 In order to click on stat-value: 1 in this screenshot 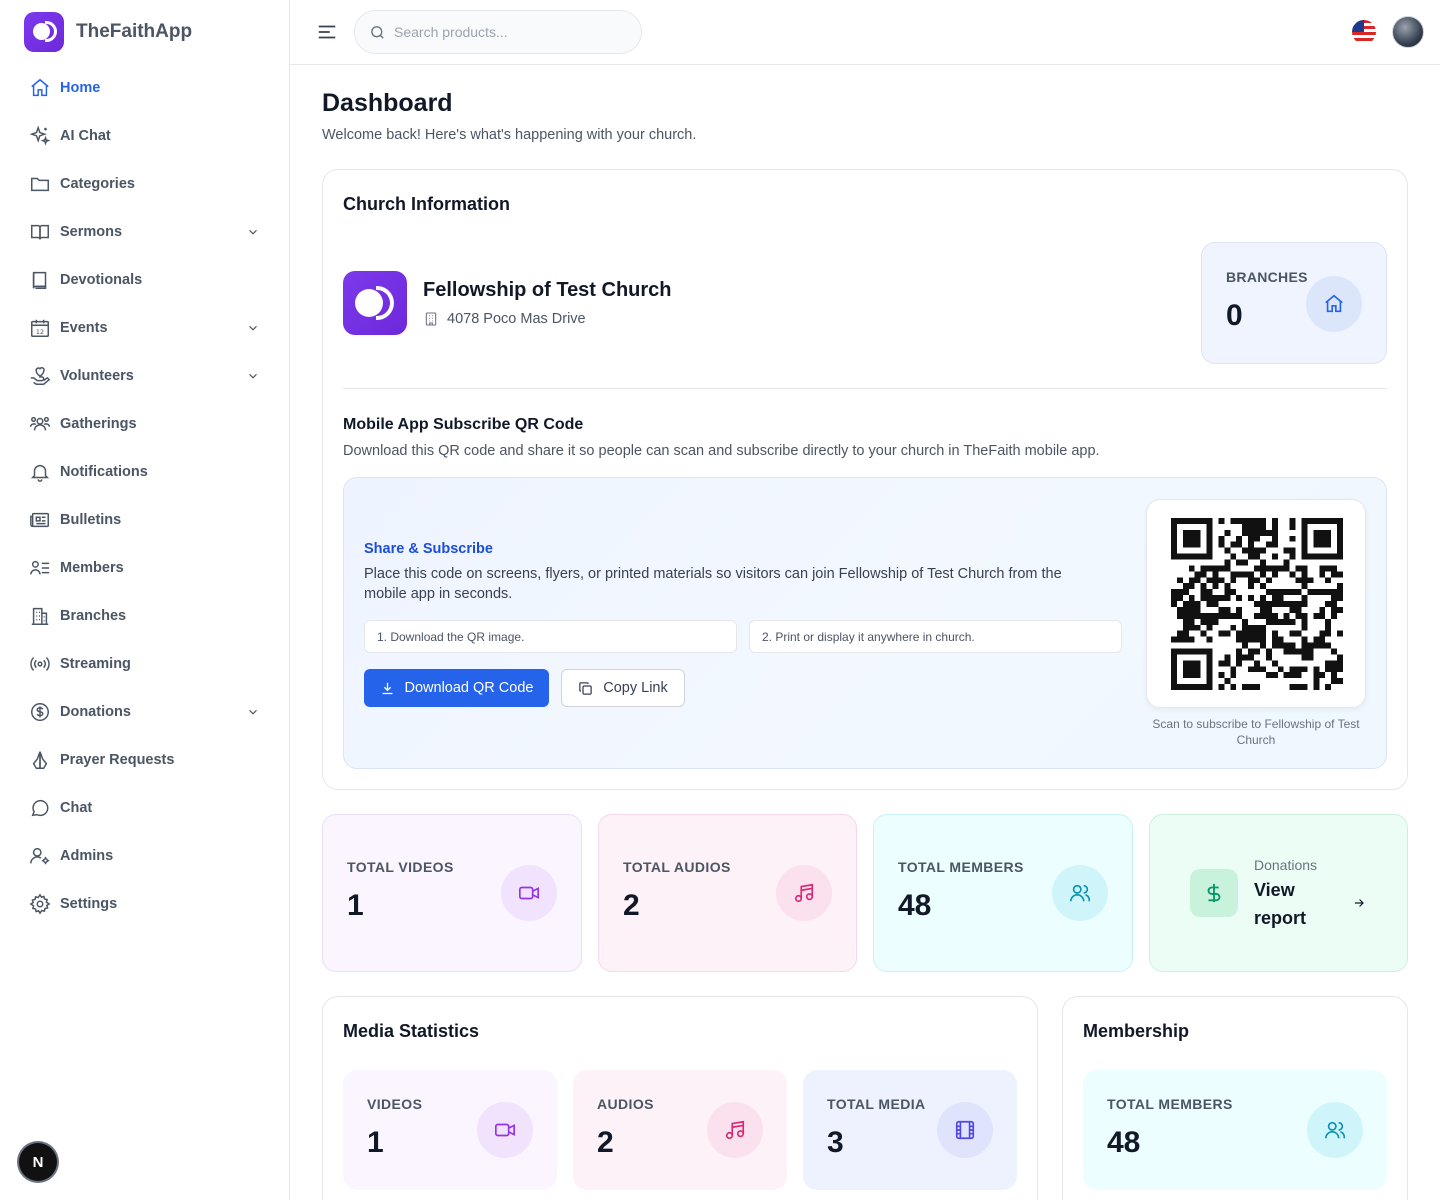, I will do `click(355, 905)`.